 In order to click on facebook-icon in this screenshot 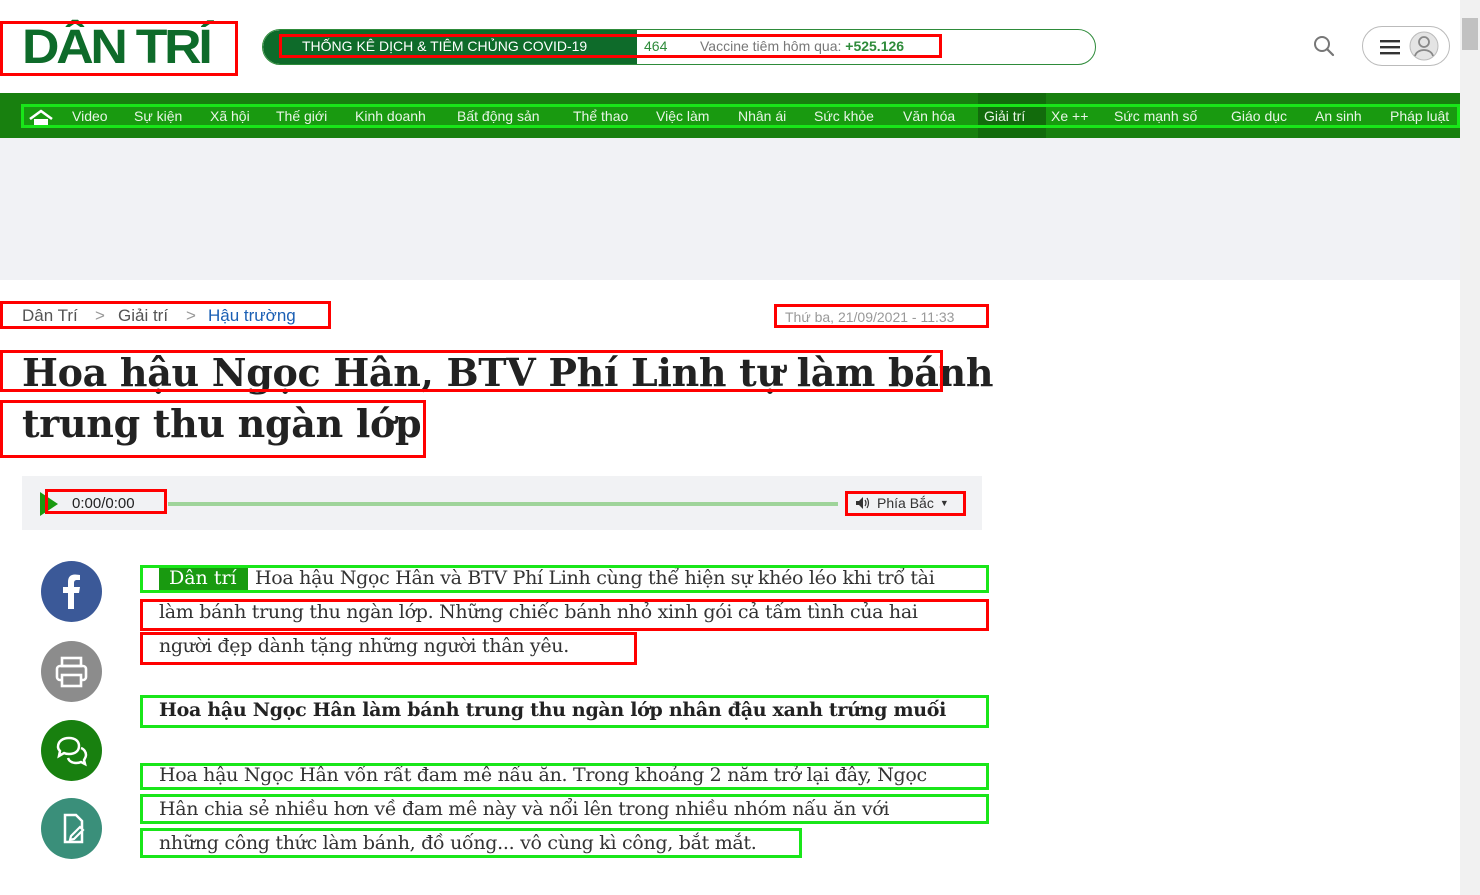, I will do `click(71, 591)`.